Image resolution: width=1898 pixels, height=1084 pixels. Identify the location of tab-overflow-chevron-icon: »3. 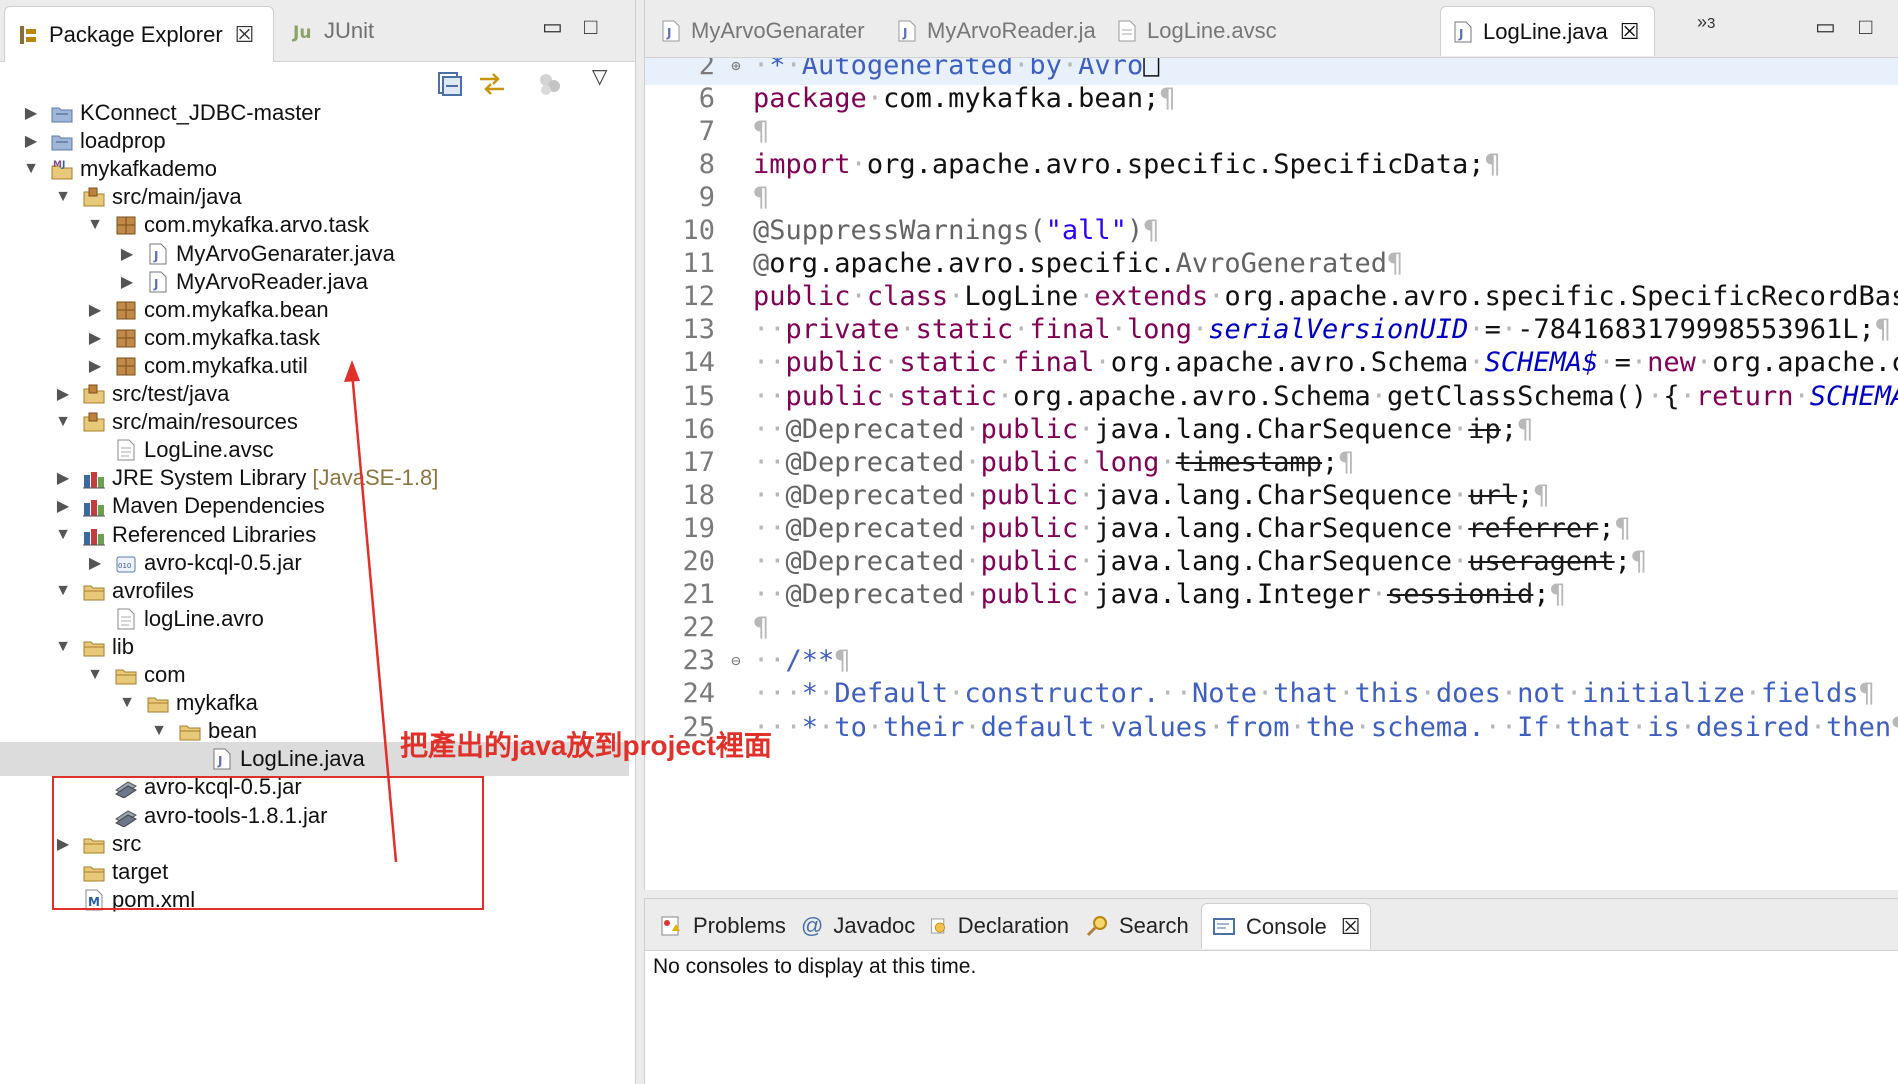
(1706, 22).